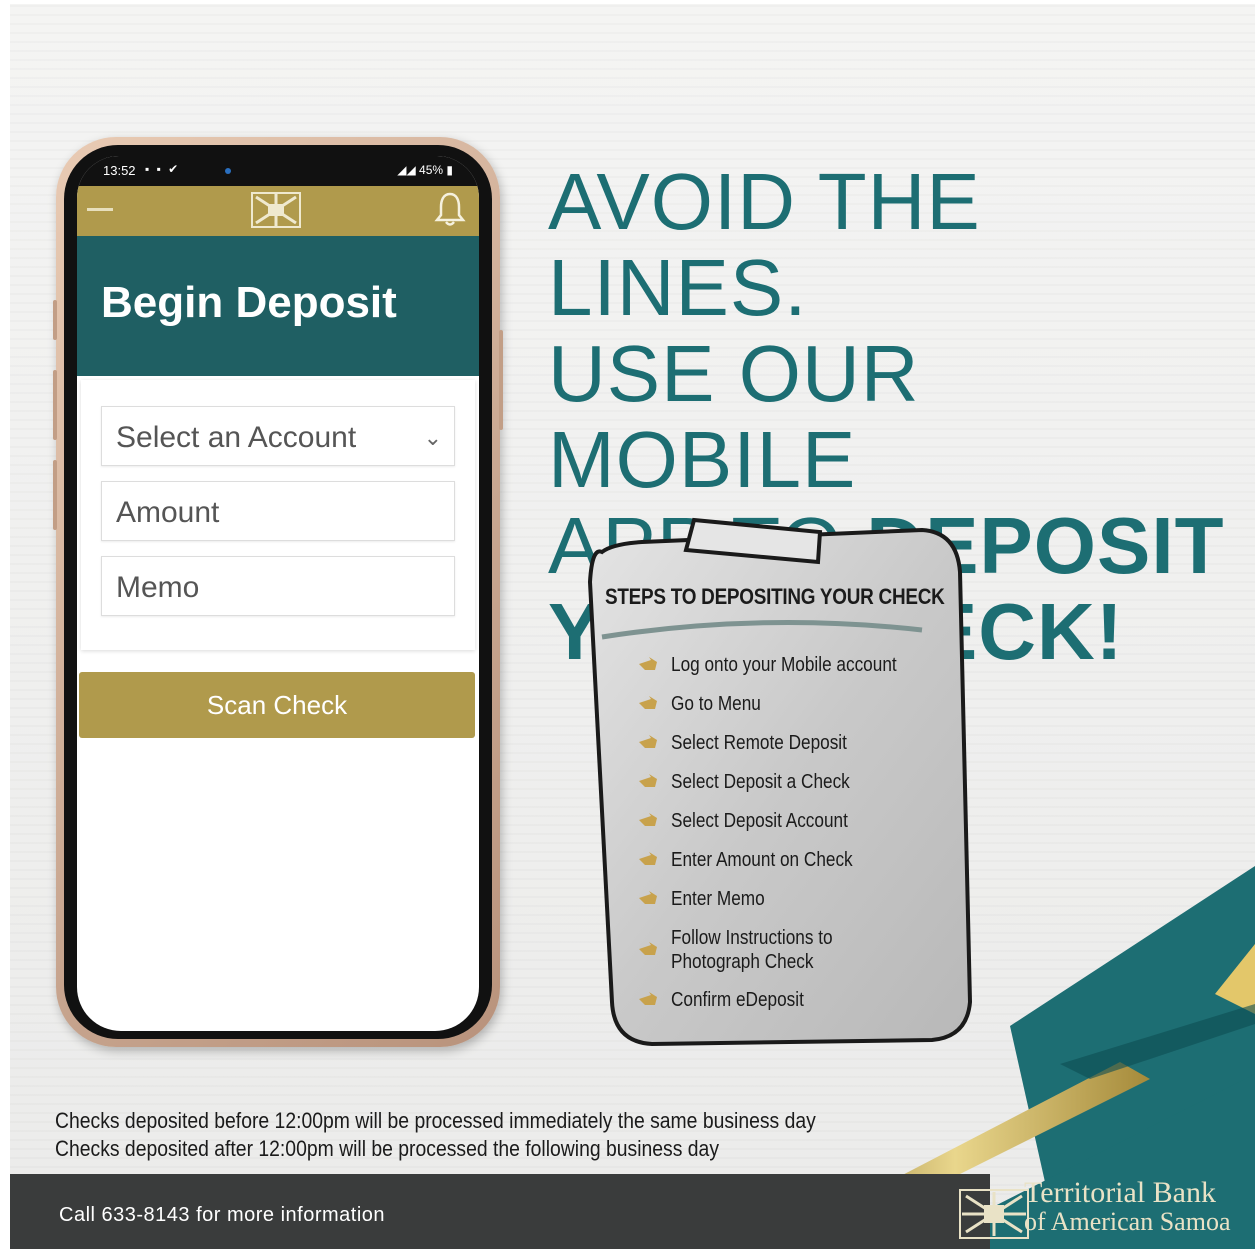  What do you see at coordinates (752, 938) in the screenshot?
I see `step-text: Follow Instructions to` at bounding box center [752, 938].